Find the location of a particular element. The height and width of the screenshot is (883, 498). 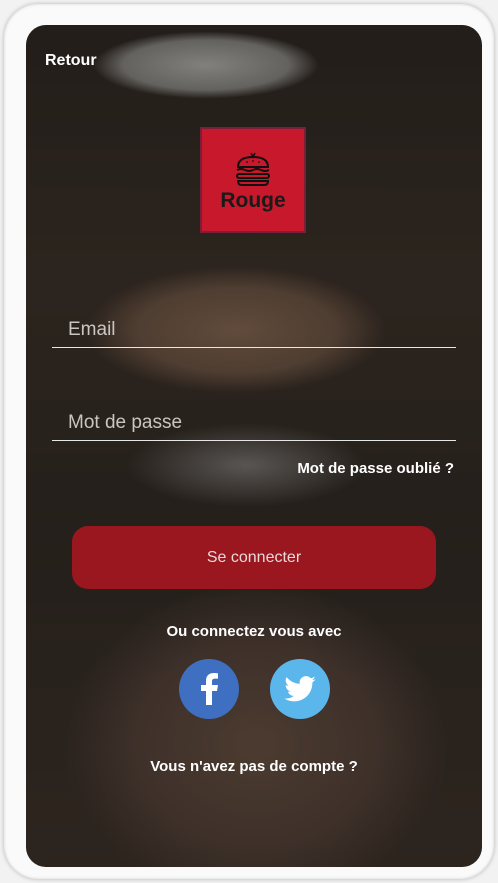

logo-text: Rouge is located at coordinates (253, 200).